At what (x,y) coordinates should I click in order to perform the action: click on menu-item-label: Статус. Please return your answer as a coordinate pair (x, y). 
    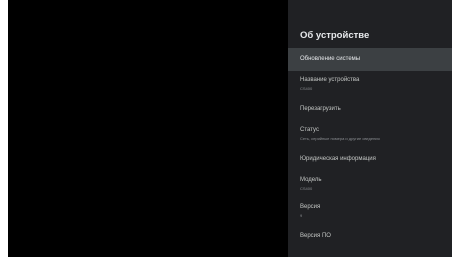
    Looking at the image, I should click on (309, 130).